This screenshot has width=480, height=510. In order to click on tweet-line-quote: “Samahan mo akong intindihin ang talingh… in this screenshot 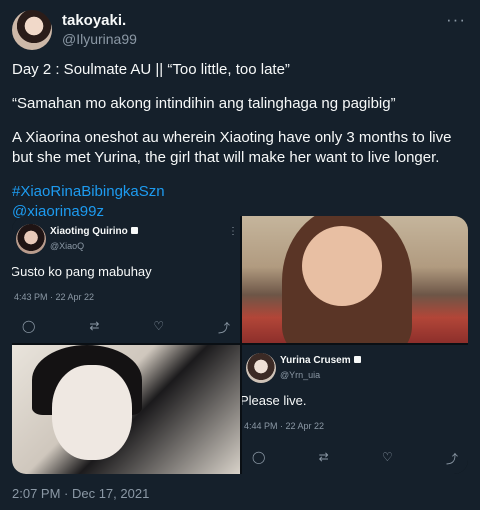, I will do `click(204, 103)`.